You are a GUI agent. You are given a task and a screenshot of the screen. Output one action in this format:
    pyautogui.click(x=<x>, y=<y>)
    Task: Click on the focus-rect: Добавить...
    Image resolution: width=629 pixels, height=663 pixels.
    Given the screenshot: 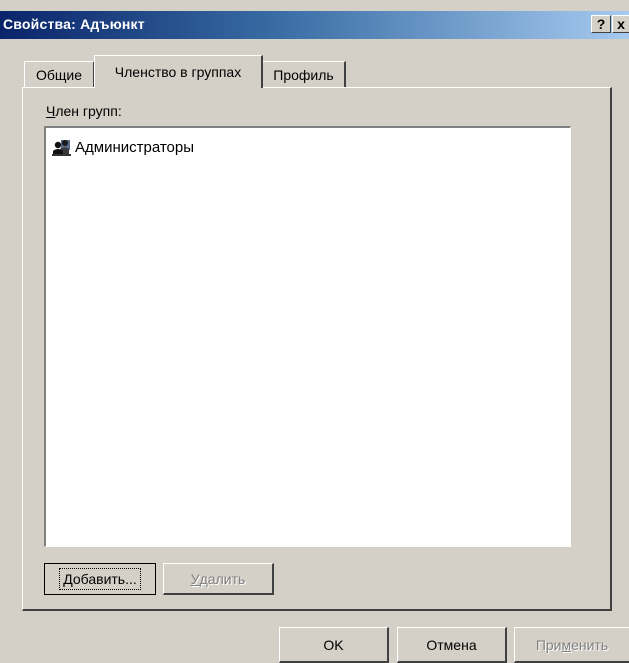 What is the action you would take?
    pyautogui.click(x=100, y=579)
    